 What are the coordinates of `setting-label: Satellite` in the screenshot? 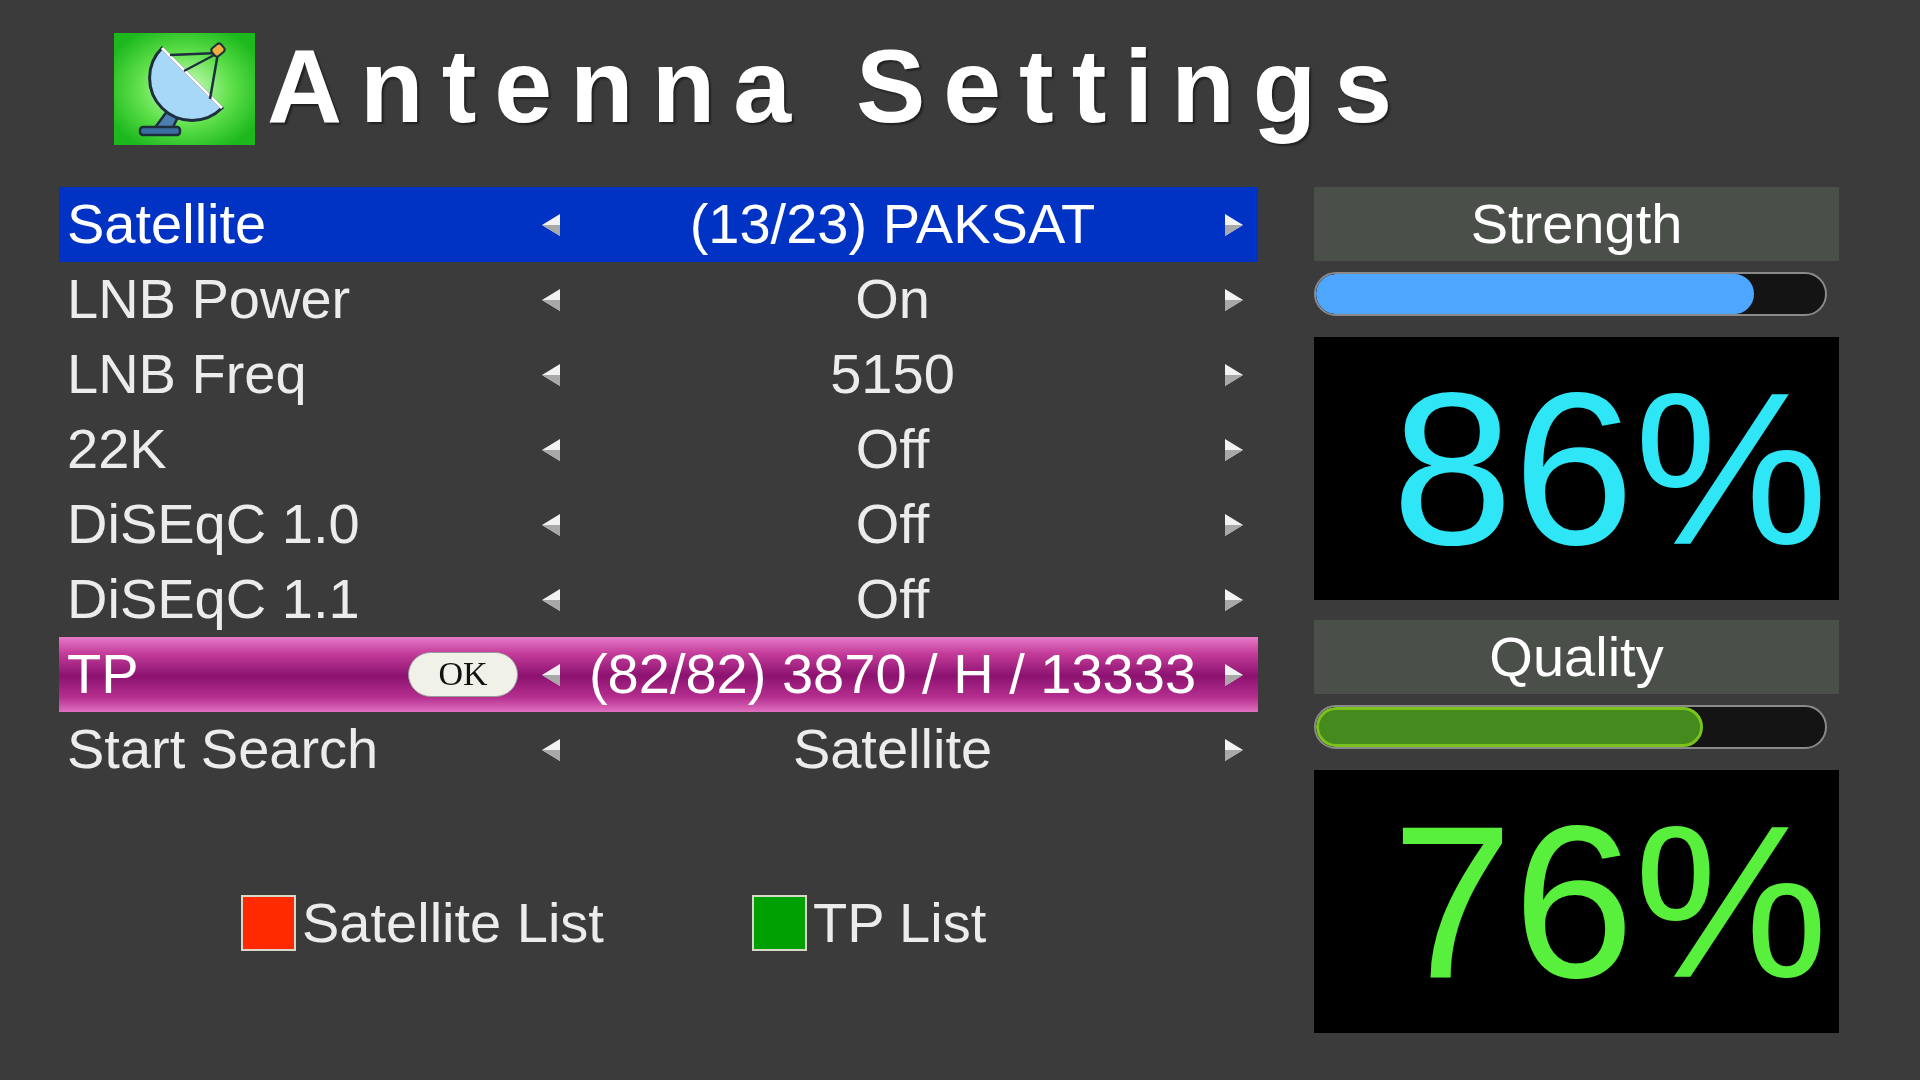 It's located at (167, 224).